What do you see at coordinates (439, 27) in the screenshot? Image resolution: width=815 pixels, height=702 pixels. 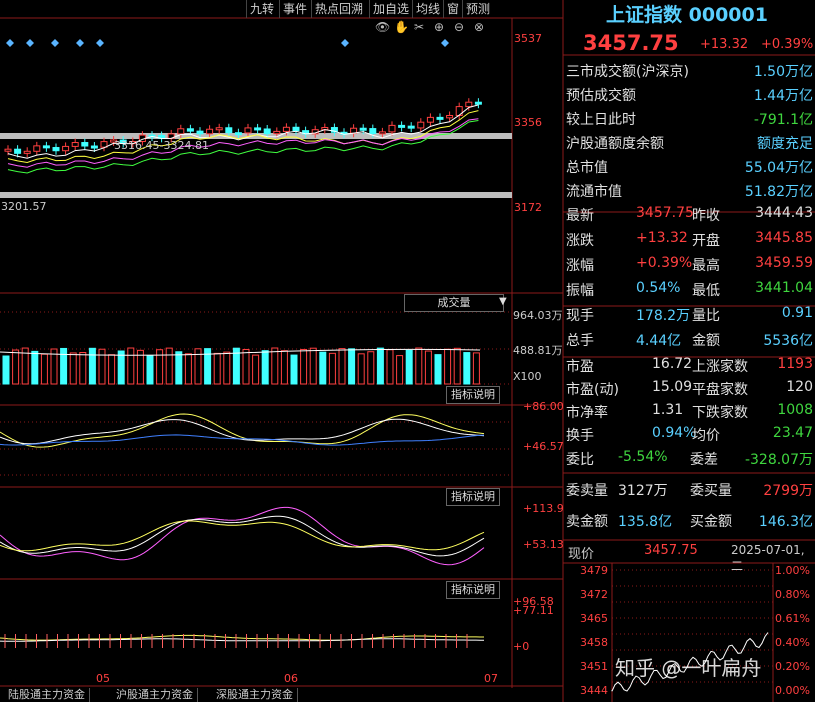 I see `zoom-in-icon: ⊕` at bounding box center [439, 27].